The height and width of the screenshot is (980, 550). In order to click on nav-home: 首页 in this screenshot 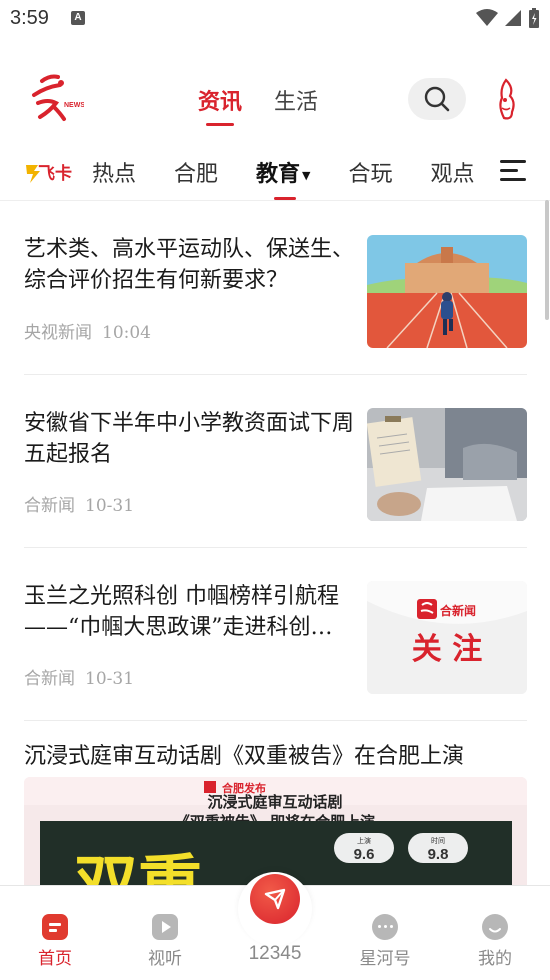, I will do `click(55, 937)`.